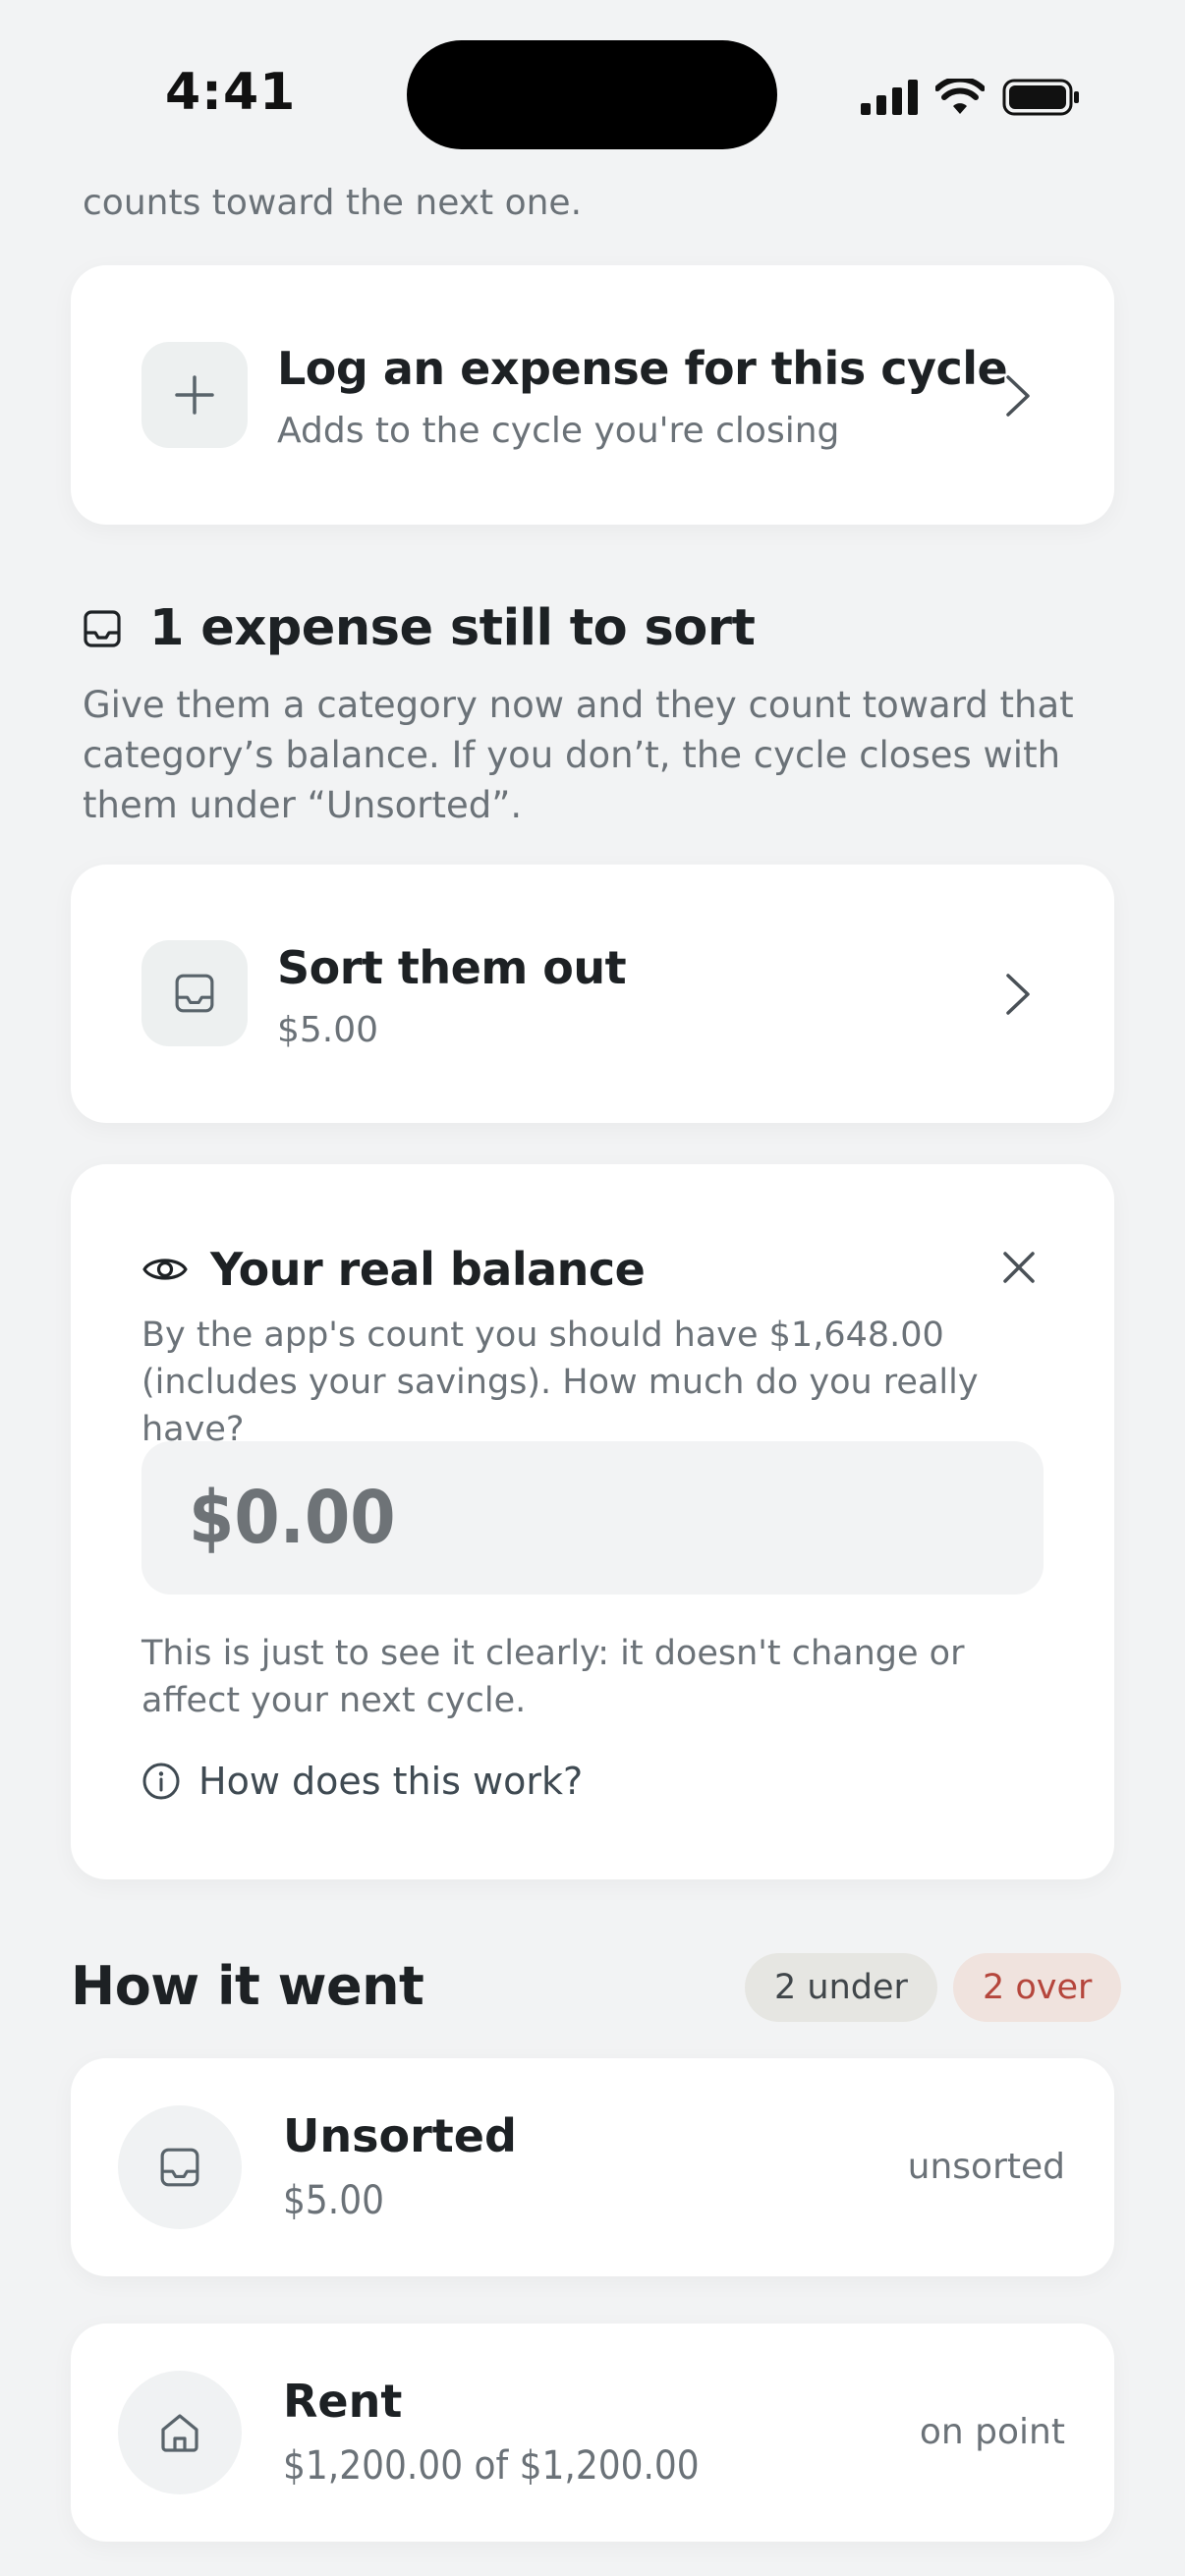 This screenshot has height=2576, width=1185. I want to click on category-name: Unsorted, so click(400, 2135).